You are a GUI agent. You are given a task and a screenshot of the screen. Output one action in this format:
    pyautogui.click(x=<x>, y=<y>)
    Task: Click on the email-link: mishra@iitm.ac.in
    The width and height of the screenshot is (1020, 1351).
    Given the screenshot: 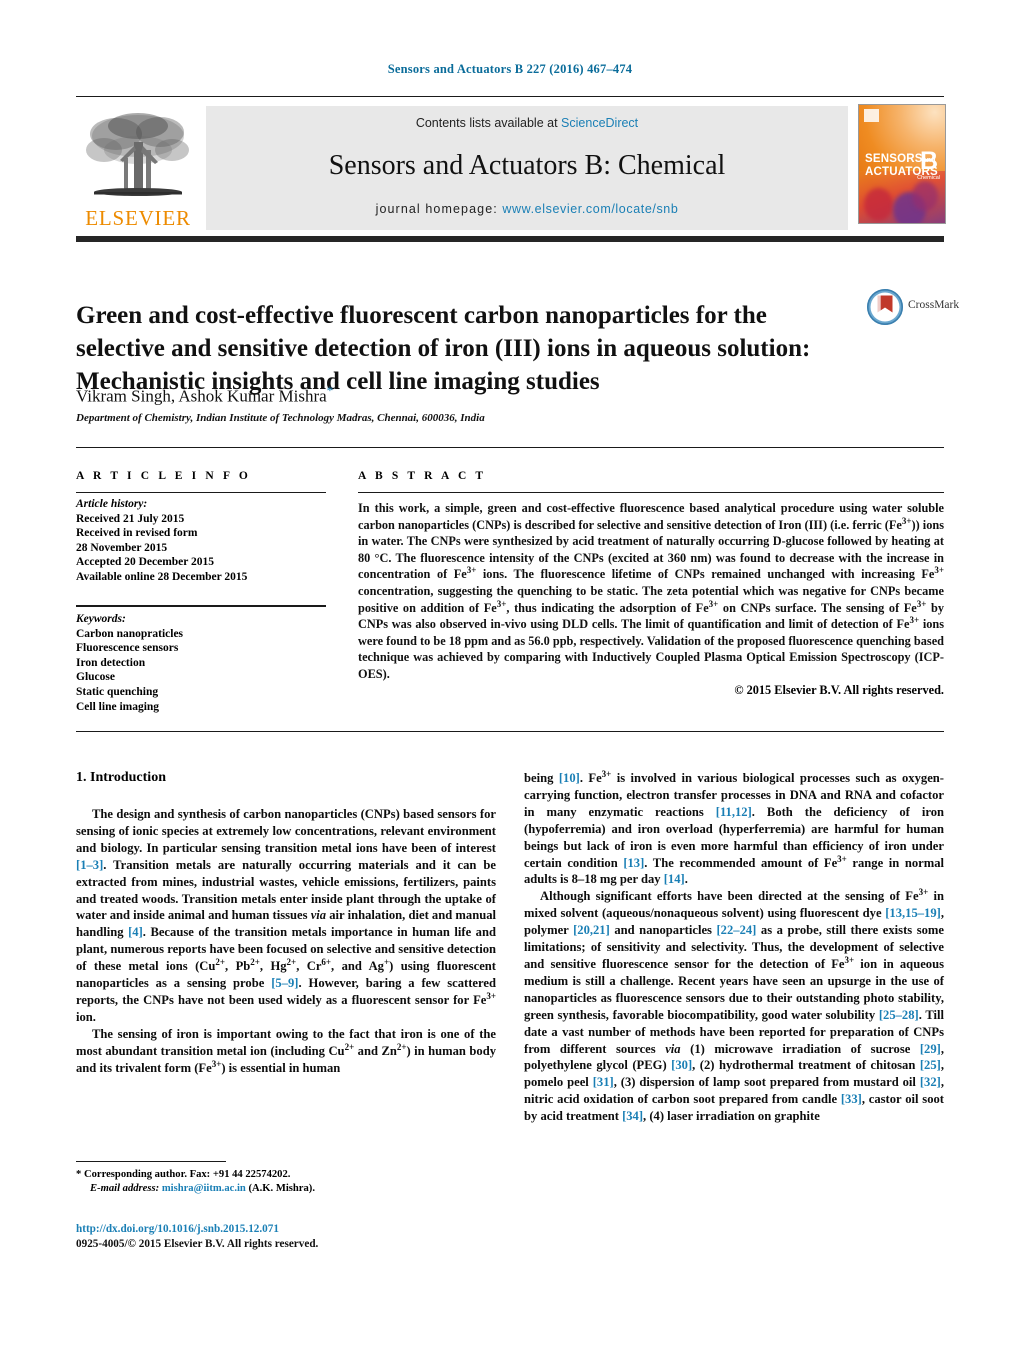 What is the action you would take?
    pyautogui.click(x=204, y=1188)
    